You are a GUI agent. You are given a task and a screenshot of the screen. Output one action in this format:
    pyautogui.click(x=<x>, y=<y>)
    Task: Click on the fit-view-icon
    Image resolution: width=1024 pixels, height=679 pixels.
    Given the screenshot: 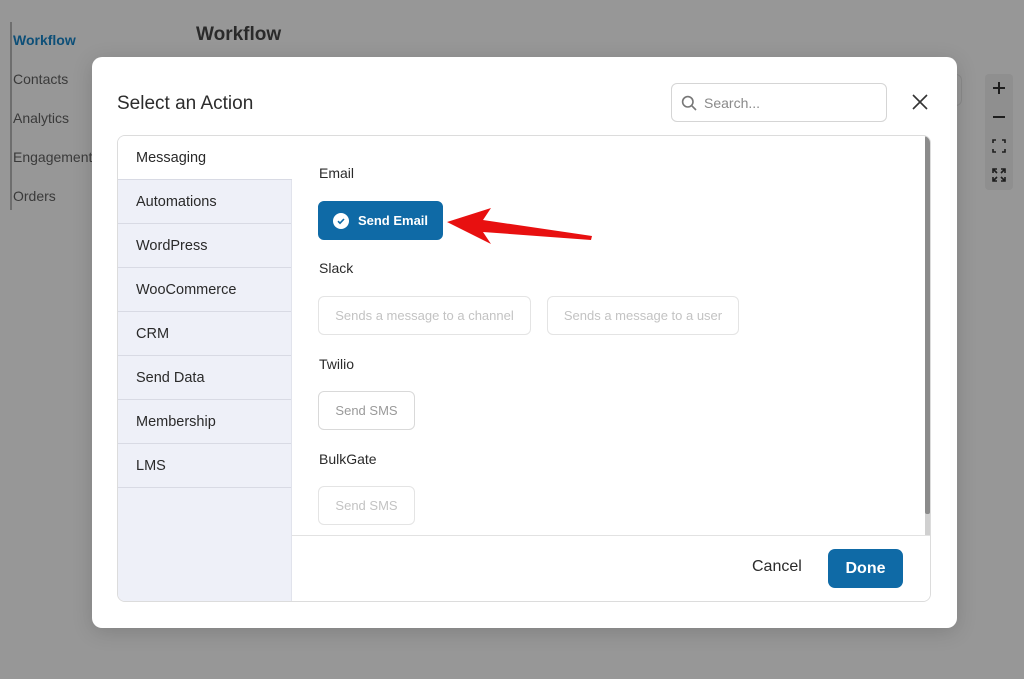 What is the action you would take?
    pyautogui.click(x=999, y=146)
    